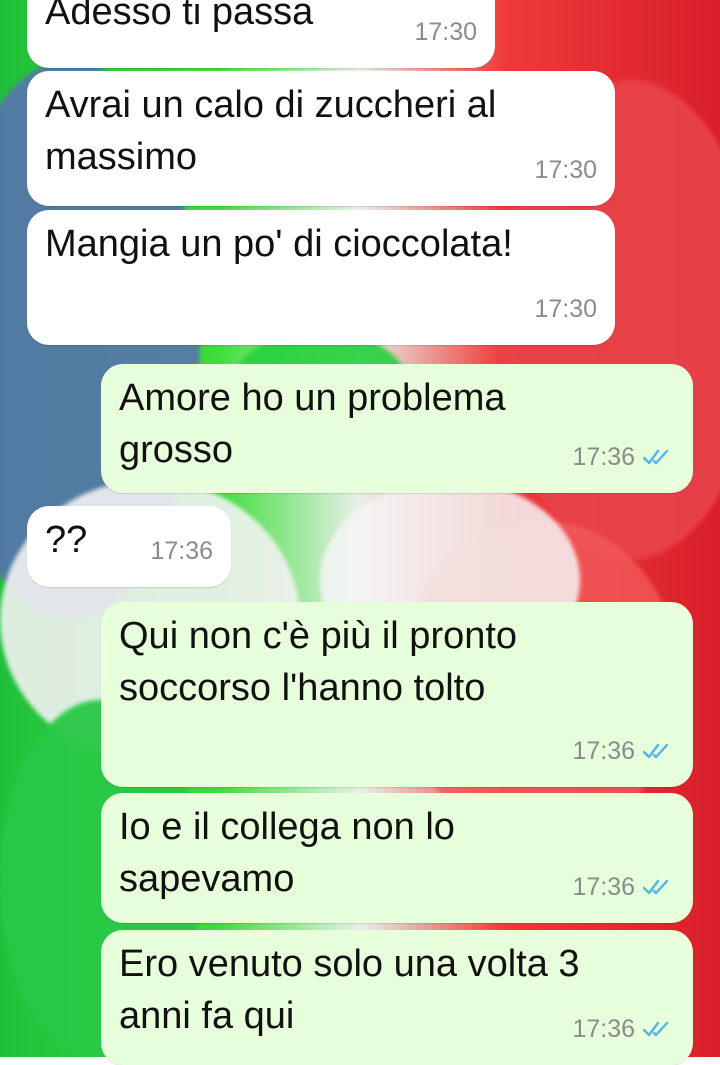  Describe the element at coordinates (292, 853) in the screenshot. I see `message-text: Io e il collega non lo sapevamo` at that location.